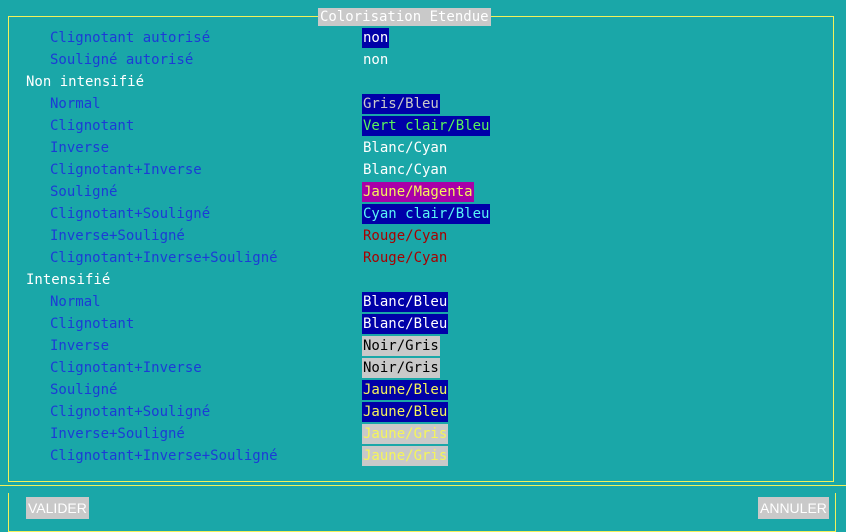 Image resolution: width=846 pixels, height=532 pixels. I want to click on value-clignotant-inverse-intense: Noir/Gris, so click(401, 368).